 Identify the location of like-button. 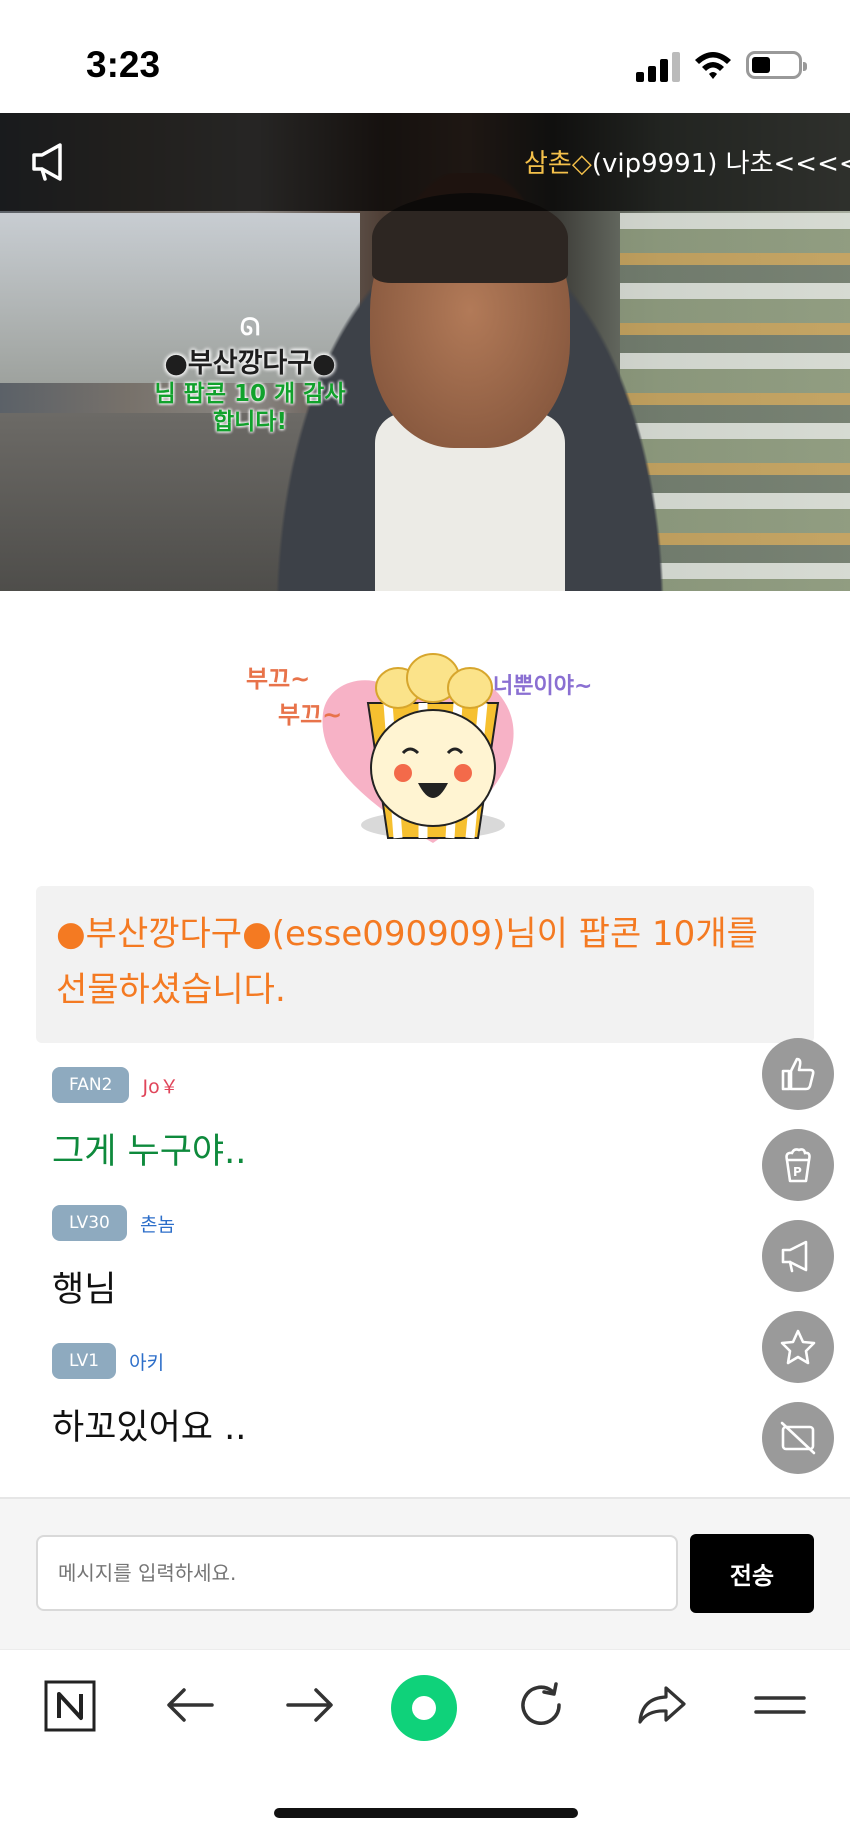
(798, 1074).